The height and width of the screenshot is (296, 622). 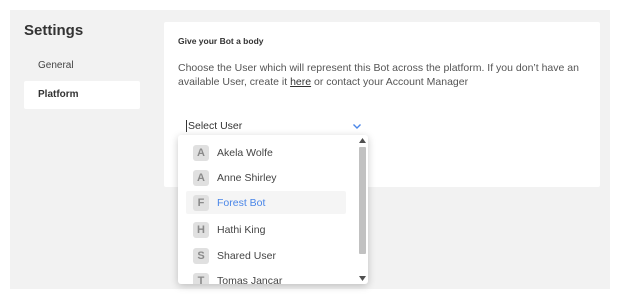 What do you see at coordinates (82, 95) in the screenshot?
I see `sidebar-item-platform: Platform` at bounding box center [82, 95].